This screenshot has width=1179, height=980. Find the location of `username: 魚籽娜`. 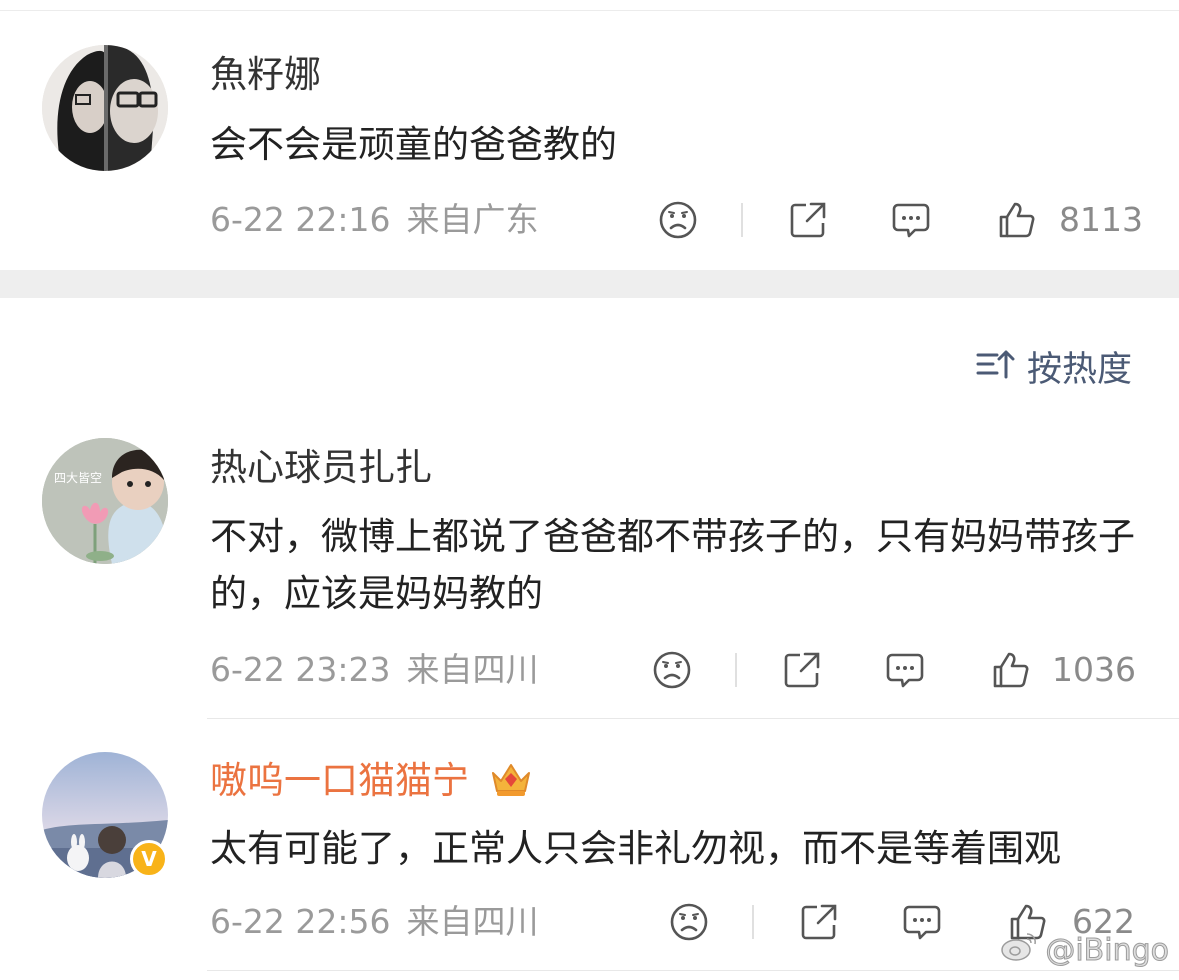

username: 魚籽娜 is located at coordinates (265, 75).